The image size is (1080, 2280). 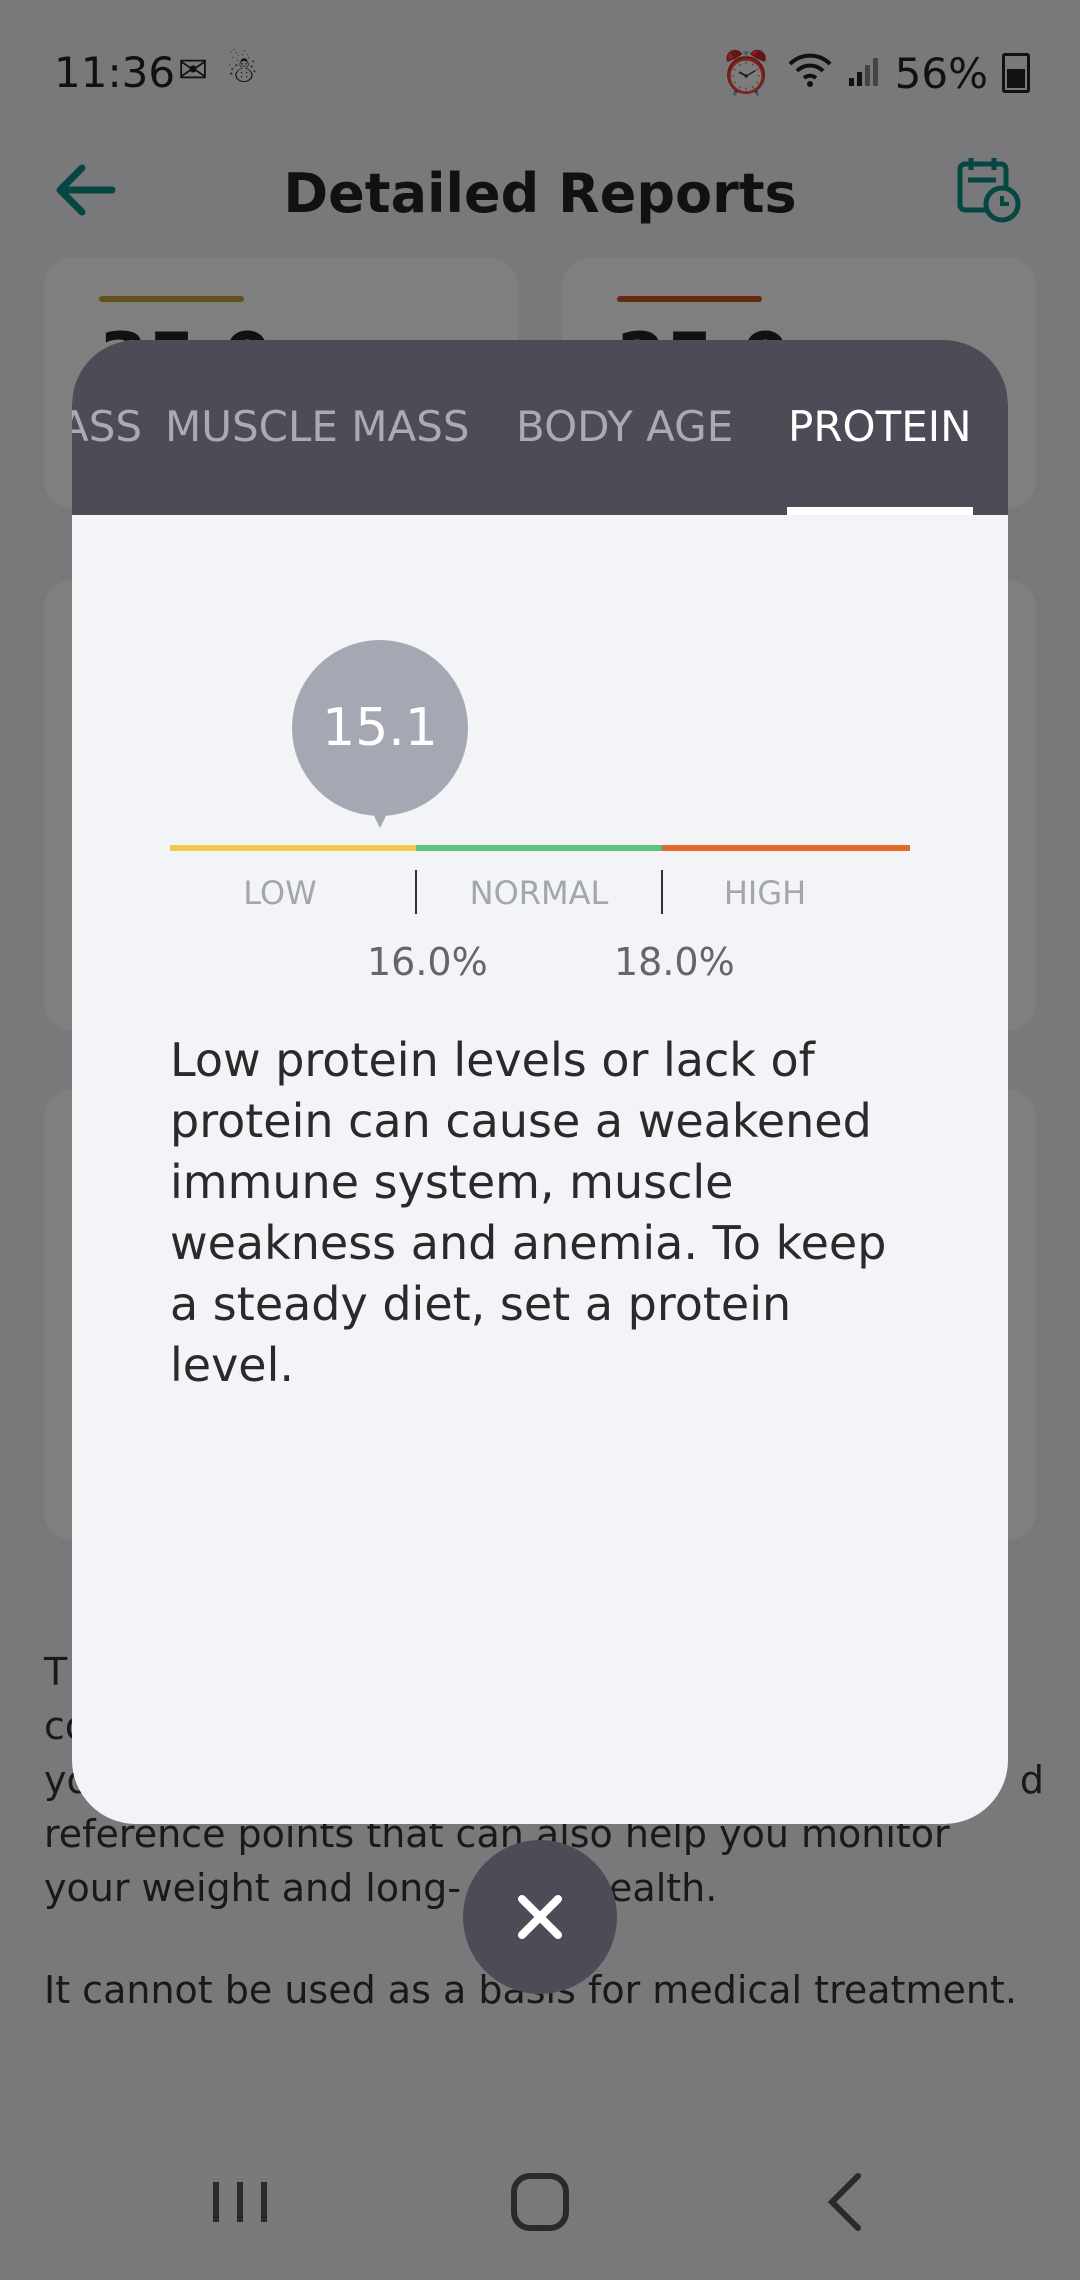 What do you see at coordinates (380, 728) in the screenshot?
I see `value-bubble: 15.1` at bounding box center [380, 728].